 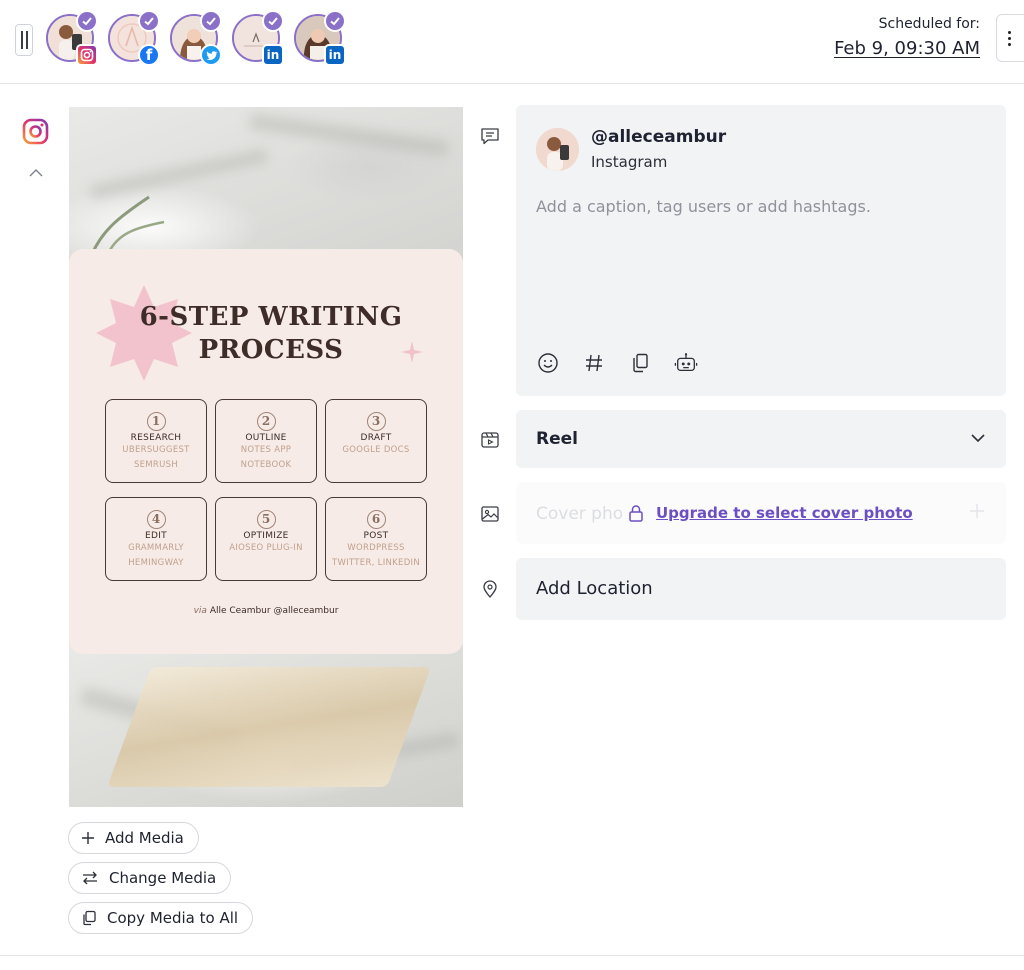 What do you see at coordinates (557, 149) in the screenshot?
I see `avatar` at bounding box center [557, 149].